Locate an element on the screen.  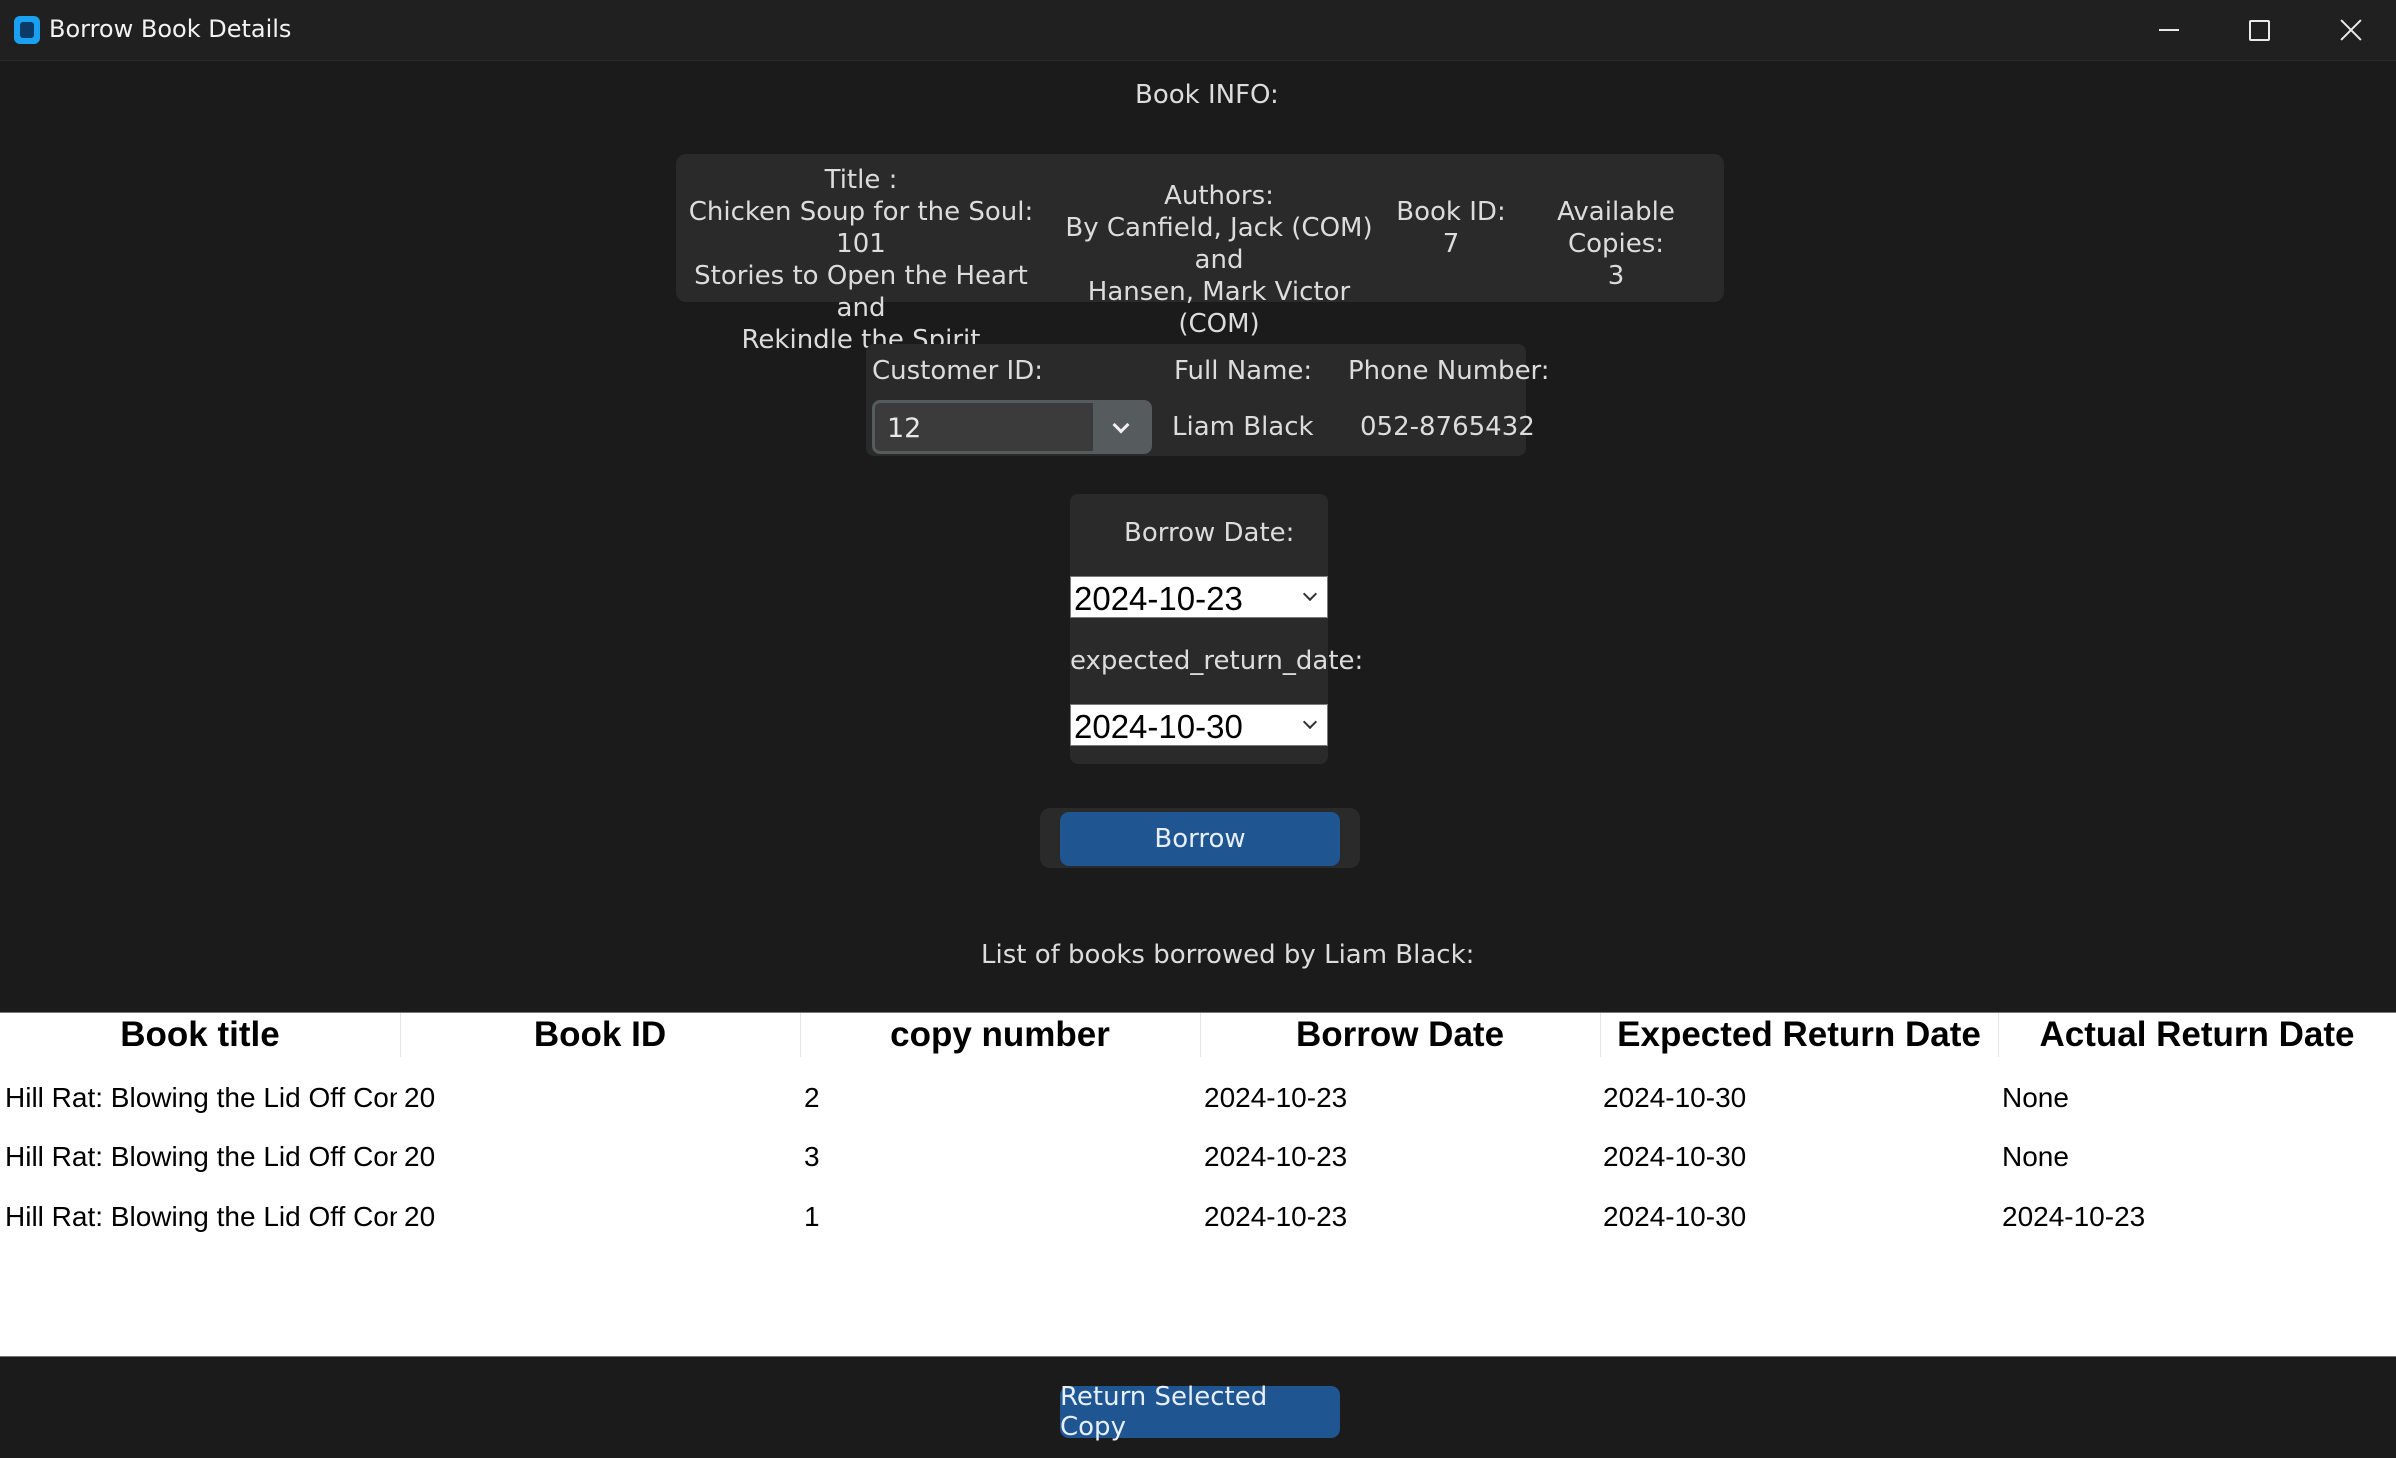
window-title: Borrow Book Details is located at coordinates (170, 29).